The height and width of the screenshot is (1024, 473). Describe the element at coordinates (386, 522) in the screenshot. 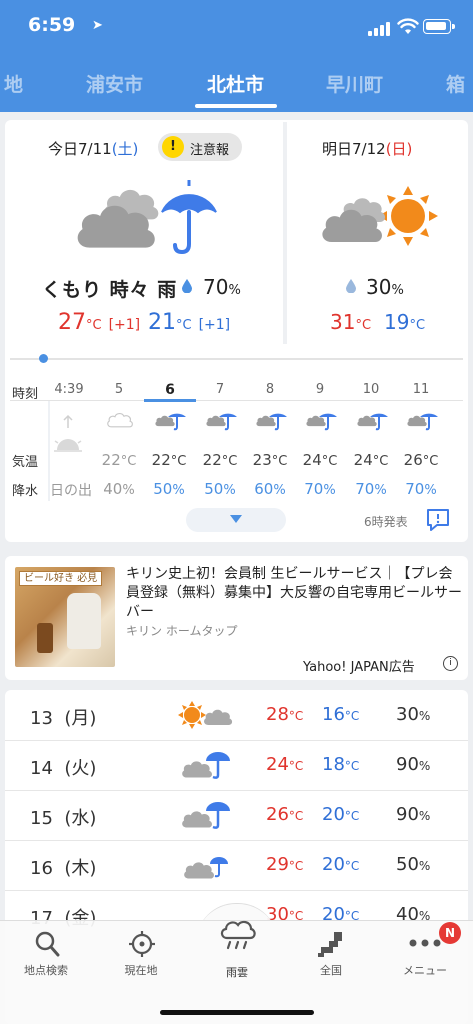

I see `issued-time: 6時発表` at that location.